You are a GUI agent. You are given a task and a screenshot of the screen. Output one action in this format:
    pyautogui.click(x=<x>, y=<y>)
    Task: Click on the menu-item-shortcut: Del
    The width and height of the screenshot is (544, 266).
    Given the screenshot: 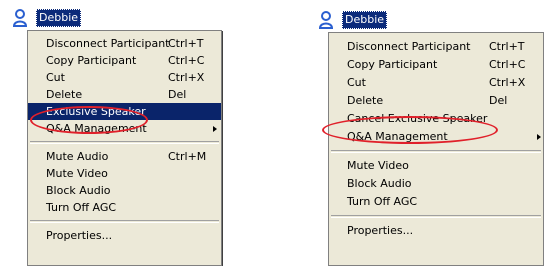 What is the action you would take?
    pyautogui.click(x=498, y=100)
    